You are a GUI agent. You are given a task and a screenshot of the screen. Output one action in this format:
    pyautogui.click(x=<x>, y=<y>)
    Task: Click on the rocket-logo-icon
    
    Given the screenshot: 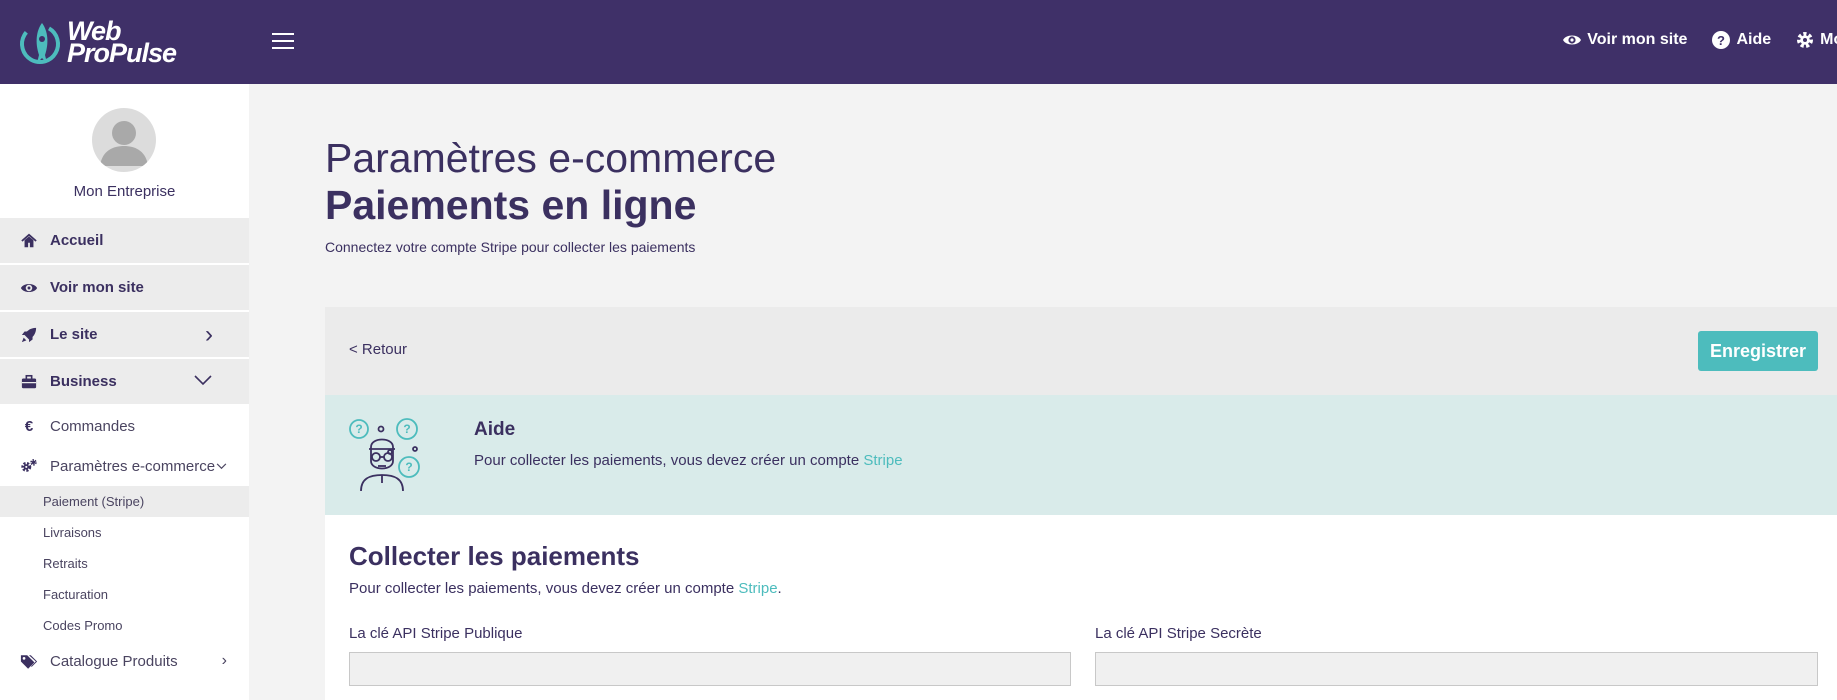 What is the action you would take?
    pyautogui.click(x=40, y=43)
    